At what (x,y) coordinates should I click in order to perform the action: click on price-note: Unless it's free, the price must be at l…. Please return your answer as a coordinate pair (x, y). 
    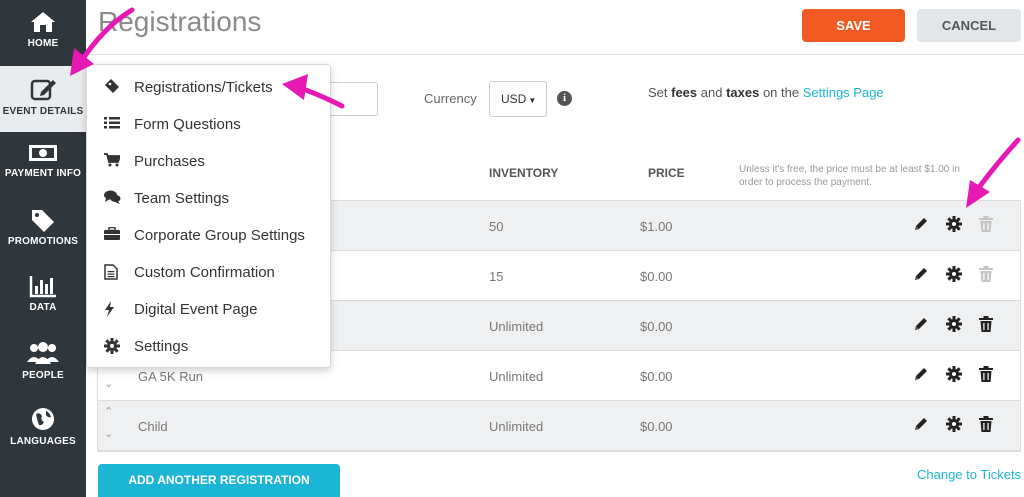
    Looking at the image, I should click on (879, 176).